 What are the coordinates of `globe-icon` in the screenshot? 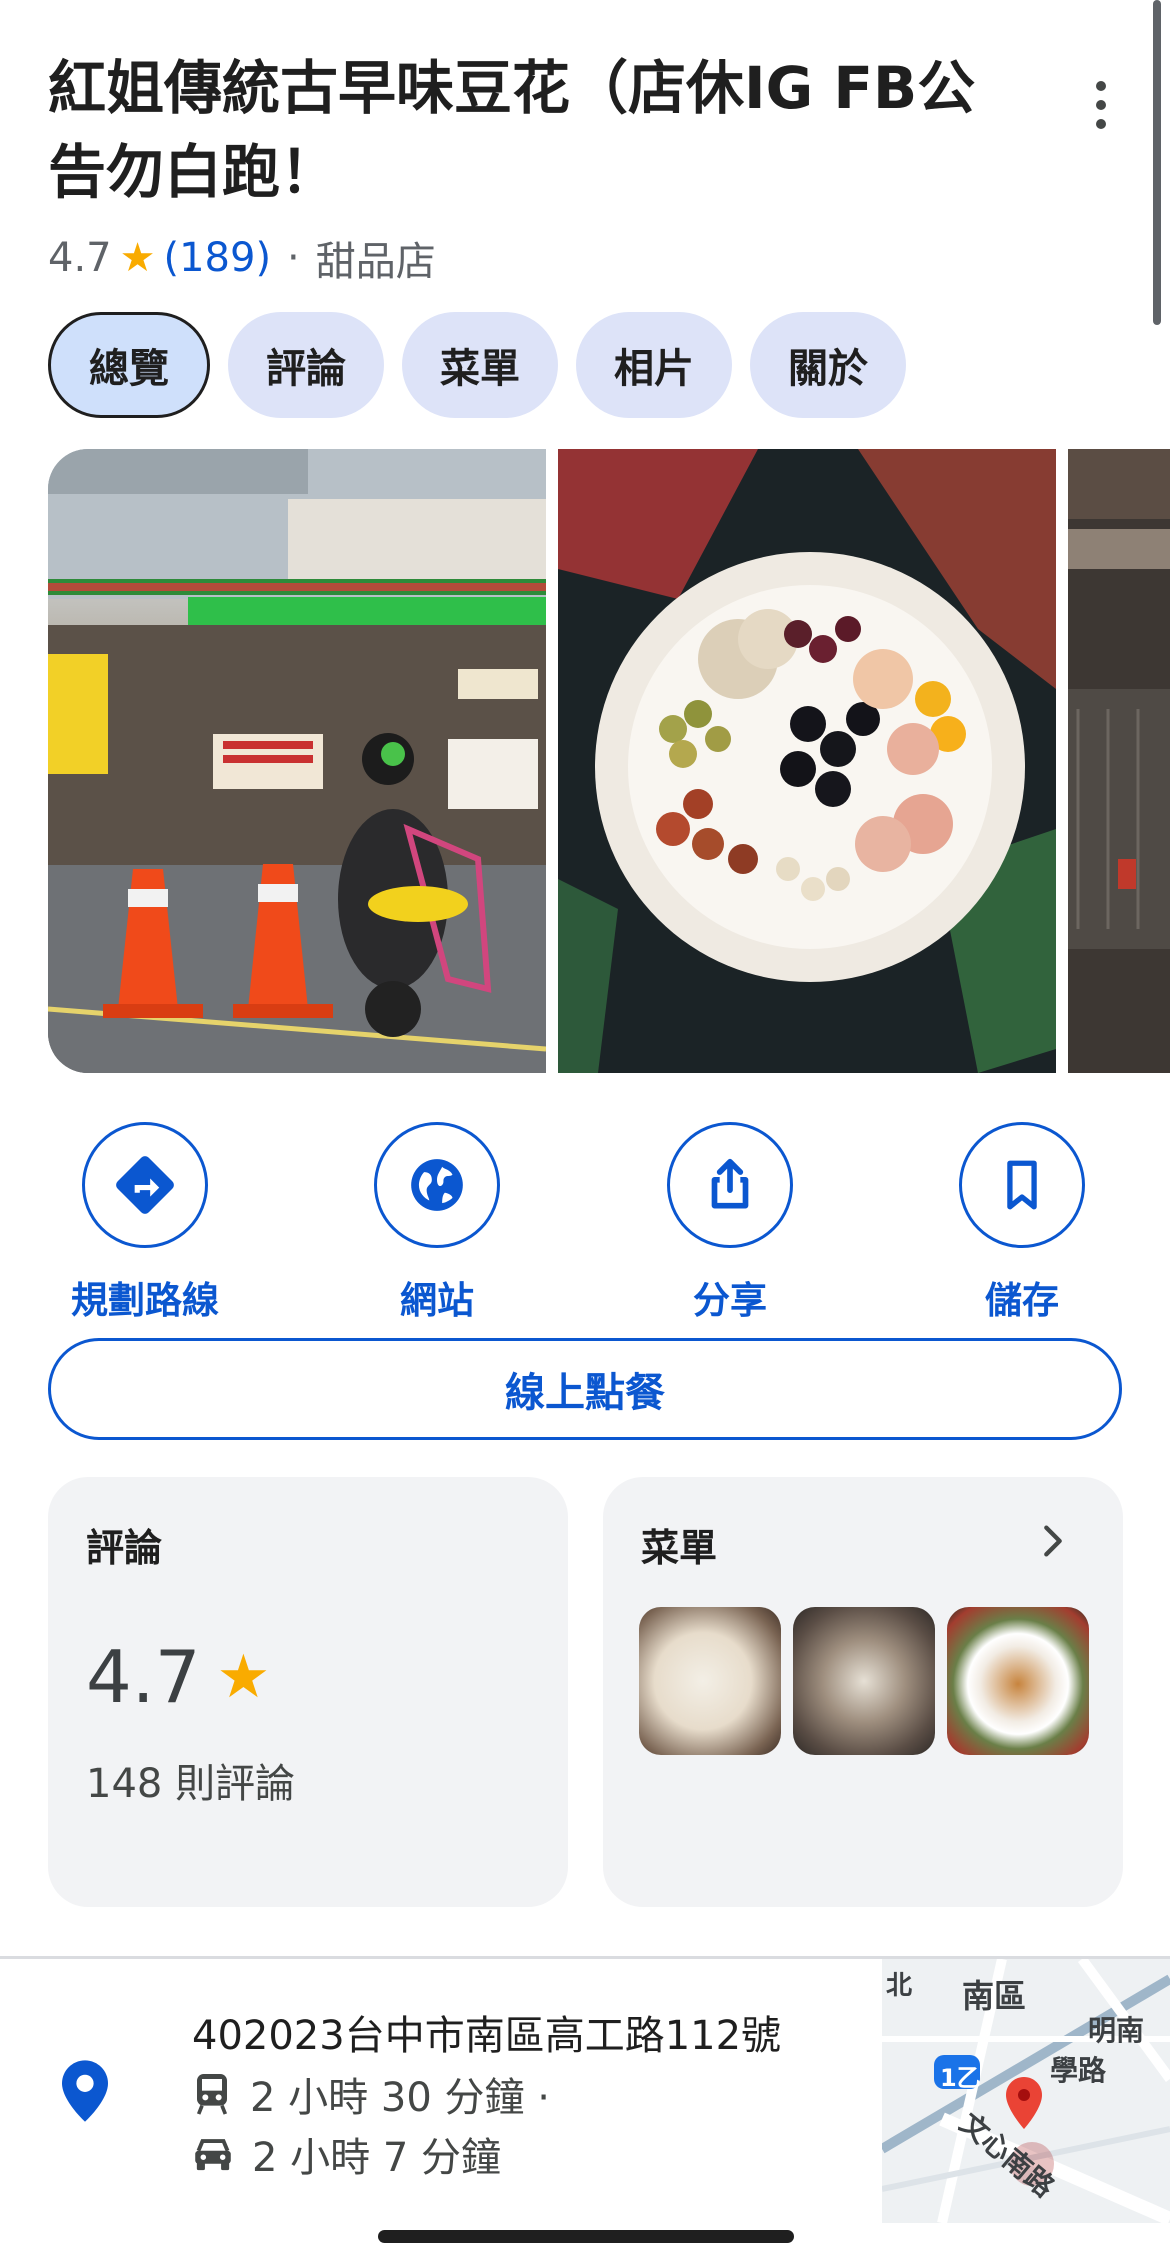 It's located at (437, 1185).